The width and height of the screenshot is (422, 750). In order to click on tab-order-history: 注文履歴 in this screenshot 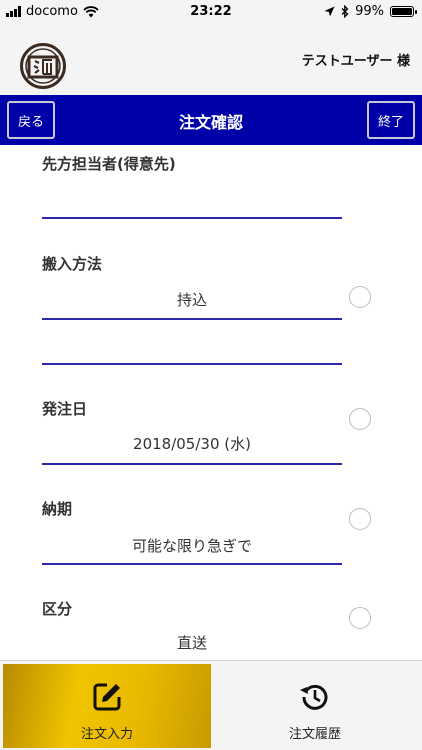, I will do `click(315, 706)`.